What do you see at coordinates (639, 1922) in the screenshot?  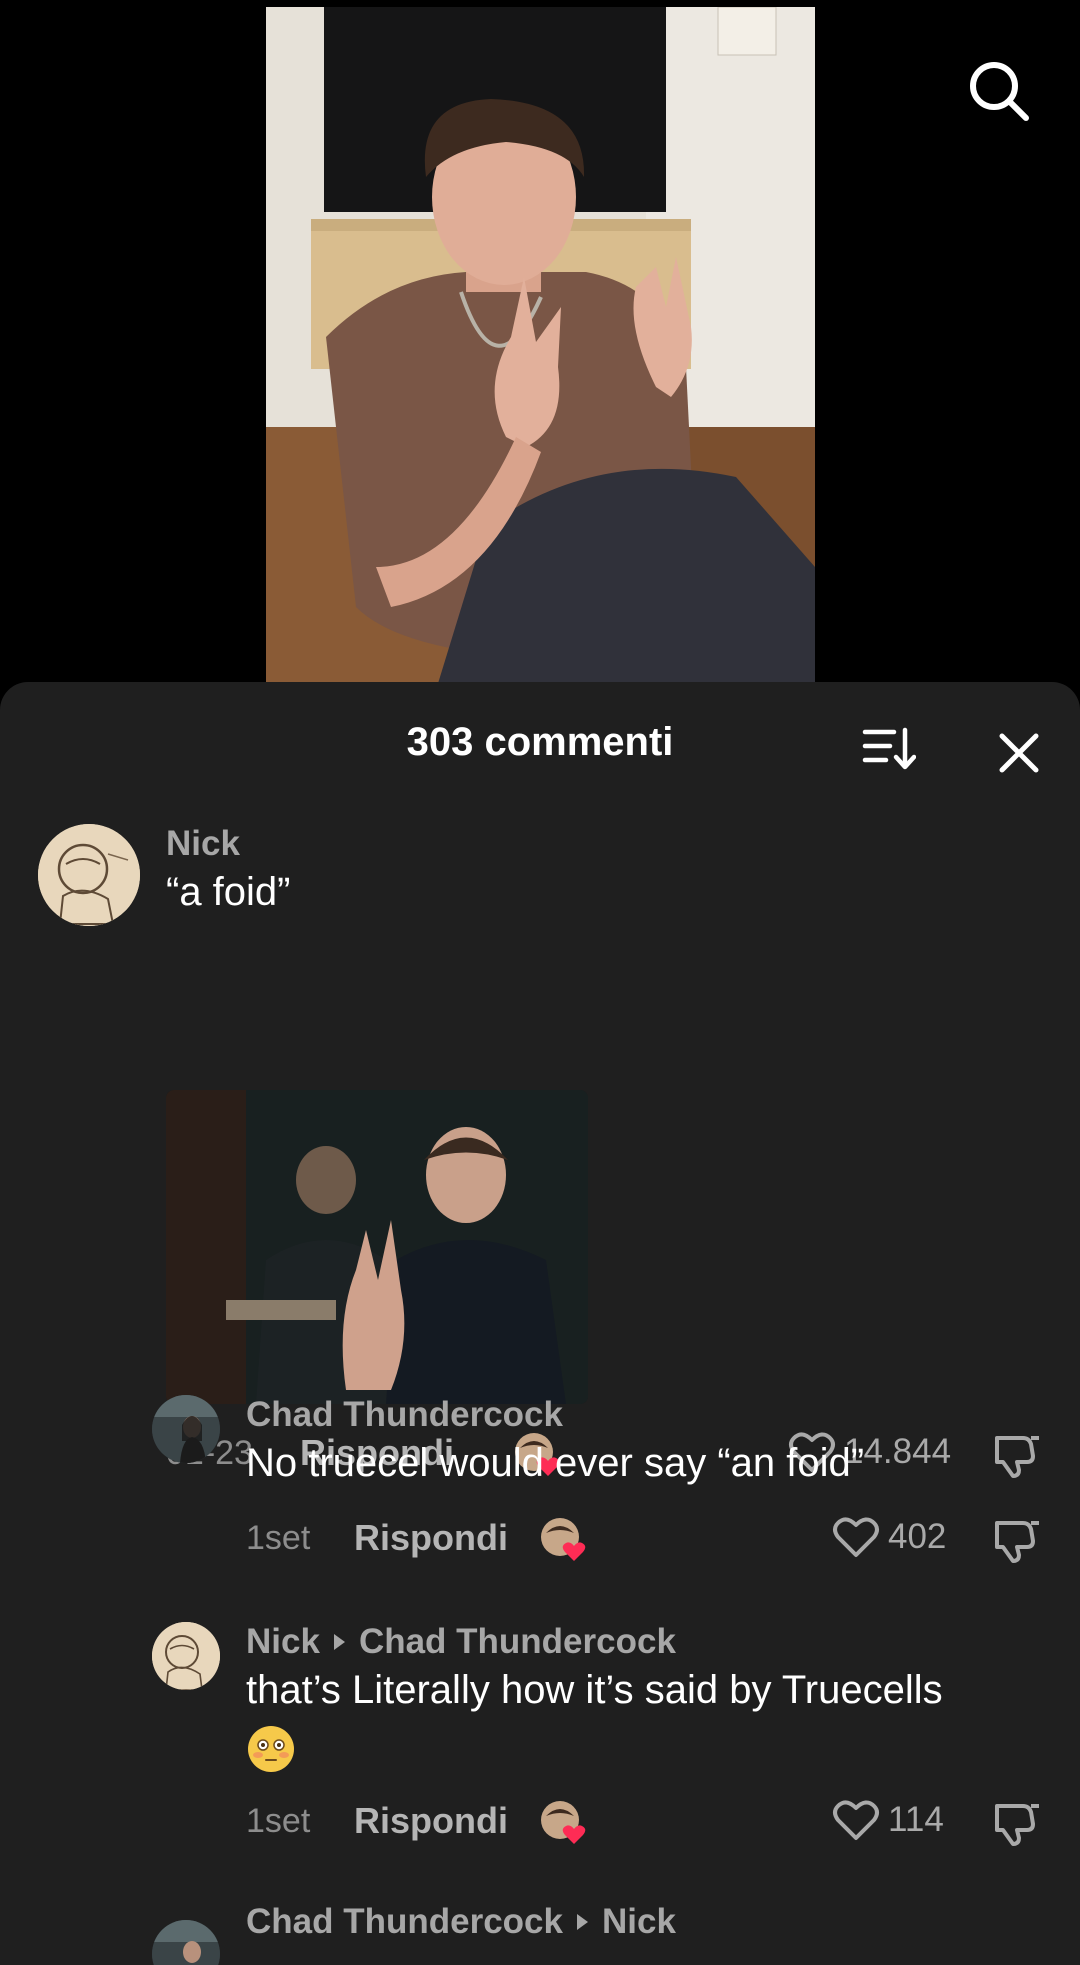 I see `reply-to-name: Nick` at bounding box center [639, 1922].